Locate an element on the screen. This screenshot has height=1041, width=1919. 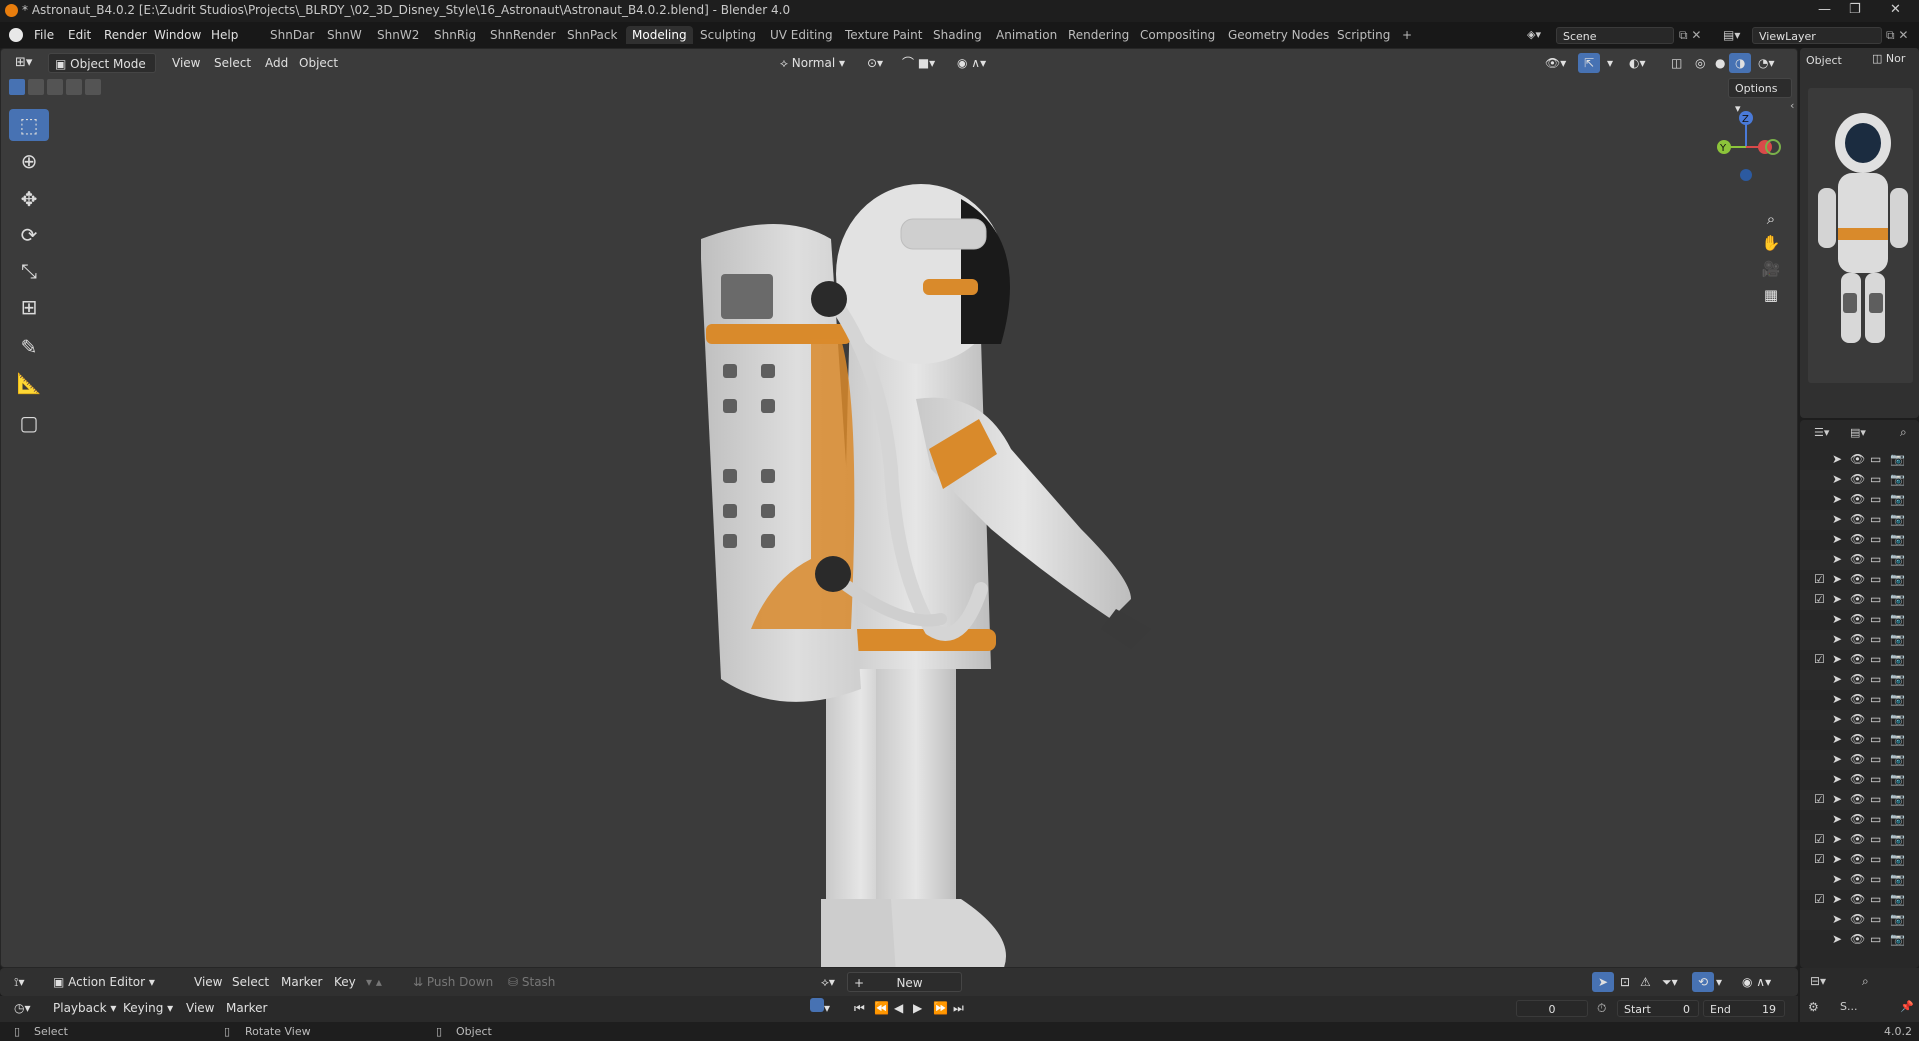
action-menu-marker: Marker is located at coordinates (301, 982).